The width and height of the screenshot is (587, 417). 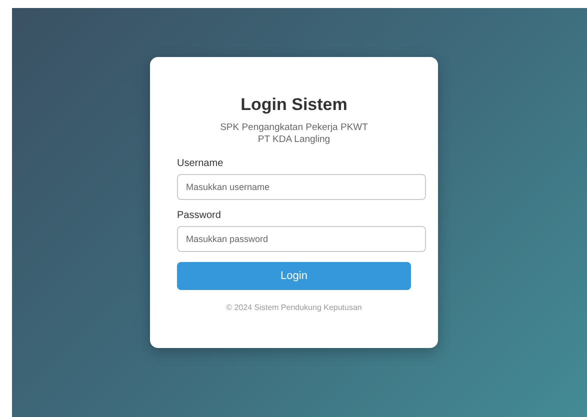 I want to click on password-field: Masukkan password, so click(x=301, y=239).